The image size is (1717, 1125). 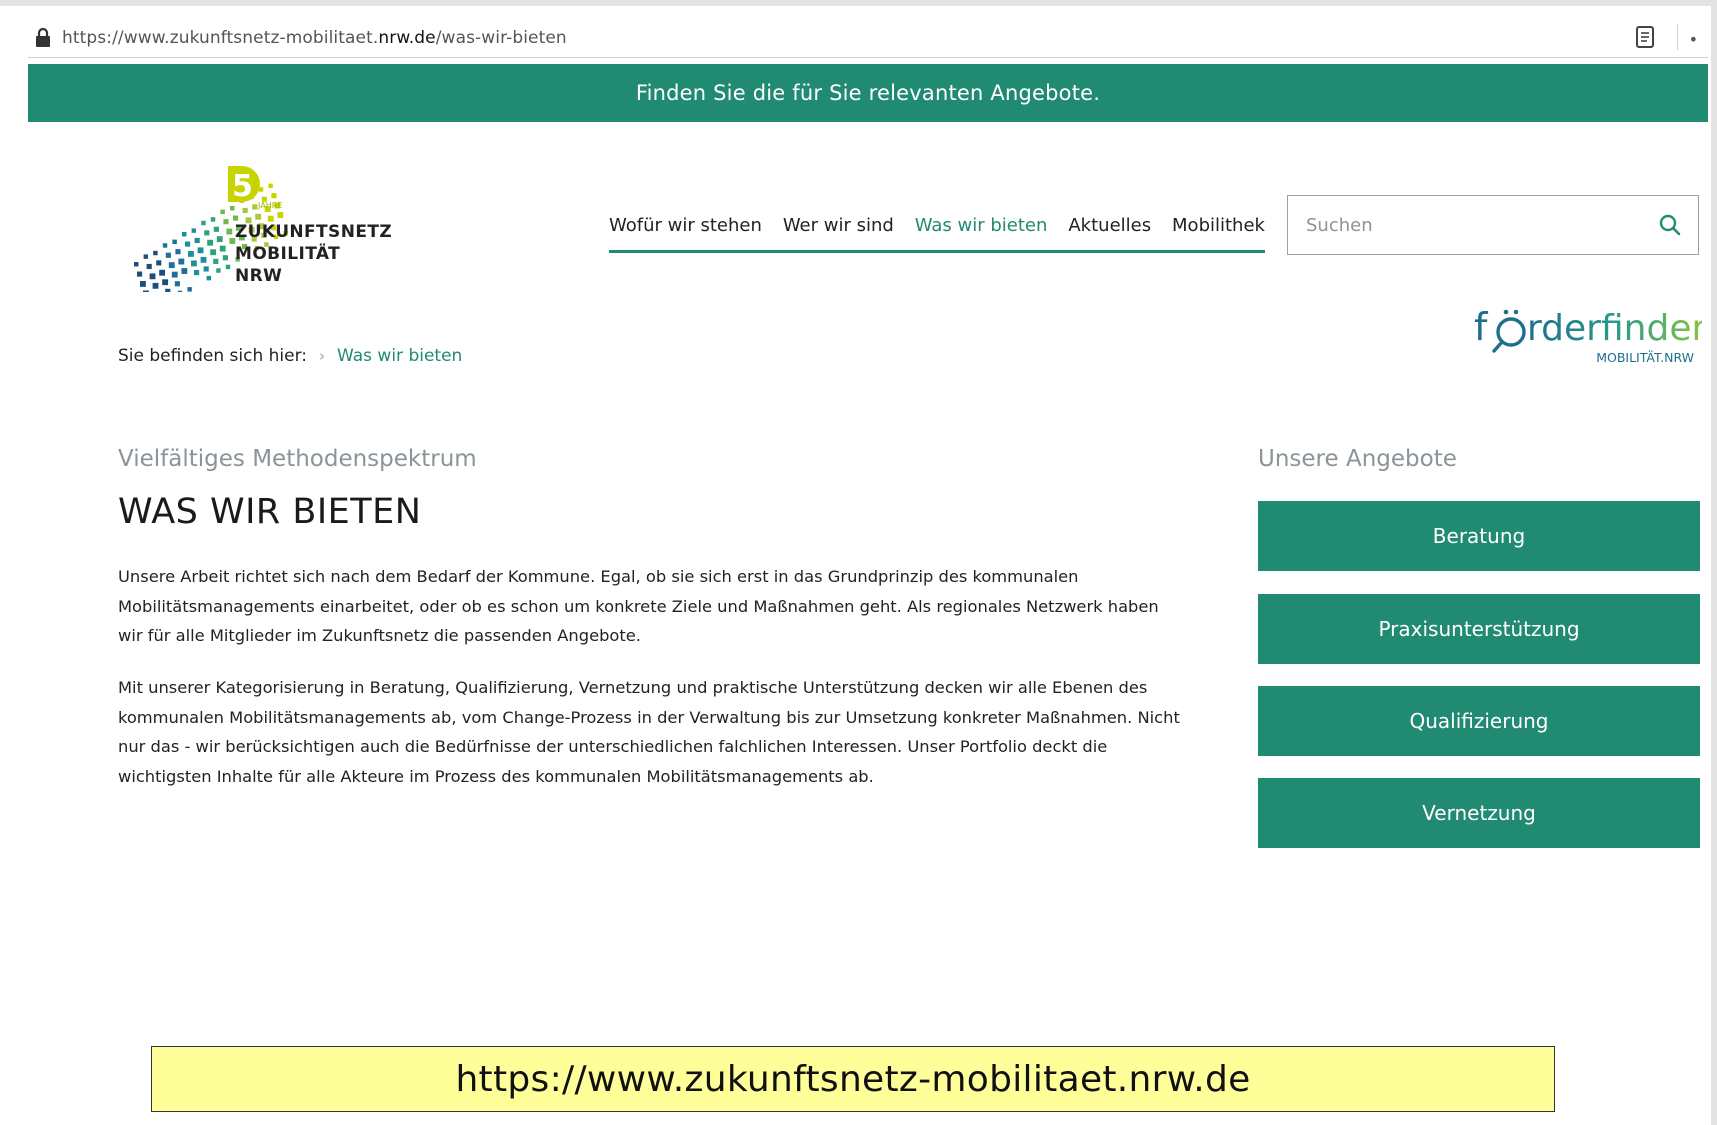 I want to click on nav-item-aktuelles: Aktuelles, so click(x=1109, y=232).